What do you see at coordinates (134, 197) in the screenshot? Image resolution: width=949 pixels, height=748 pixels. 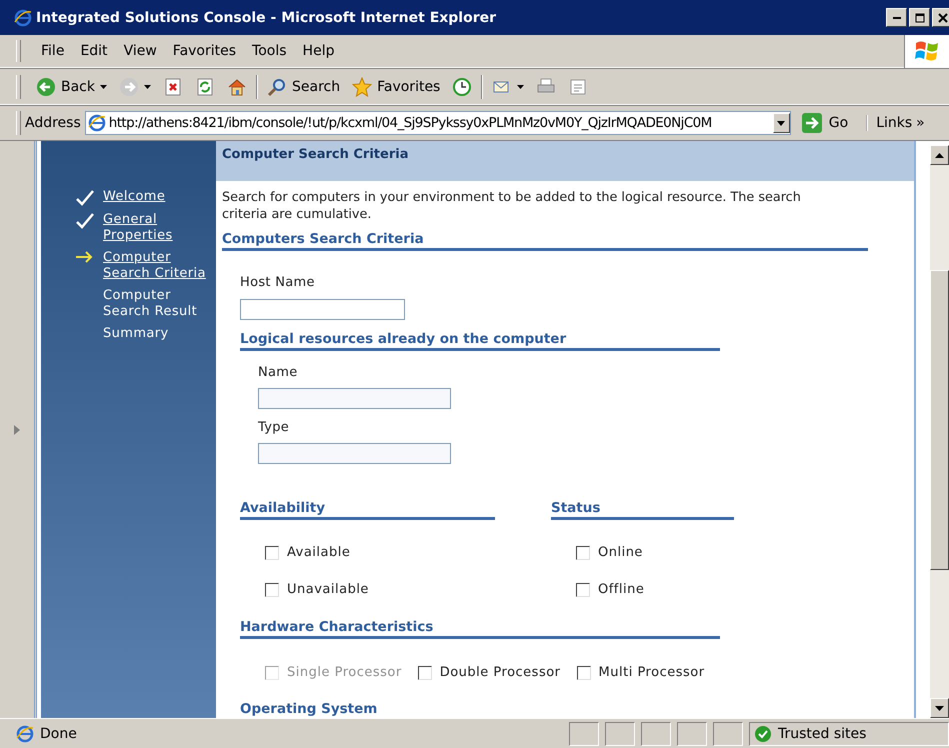 I see `wizard-step-link: Welcome` at bounding box center [134, 197].